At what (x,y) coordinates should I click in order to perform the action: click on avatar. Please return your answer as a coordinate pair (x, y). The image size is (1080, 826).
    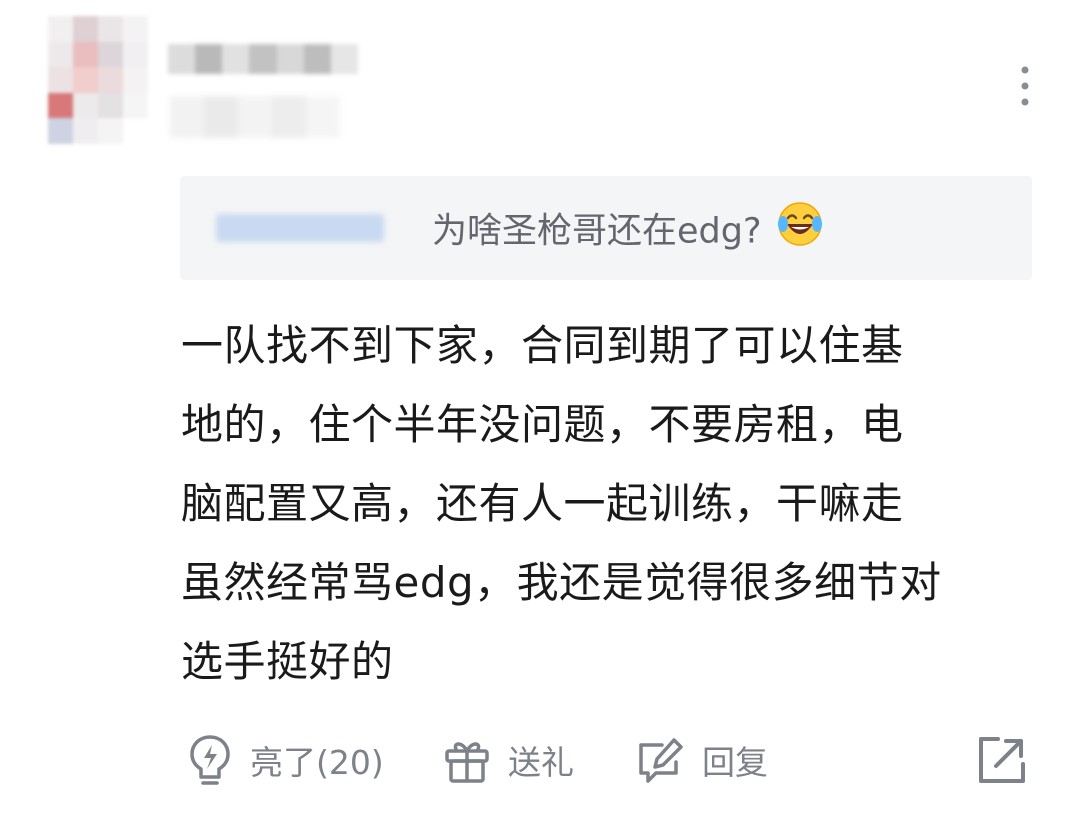
    Looking at the image, I should click on (98, 80).